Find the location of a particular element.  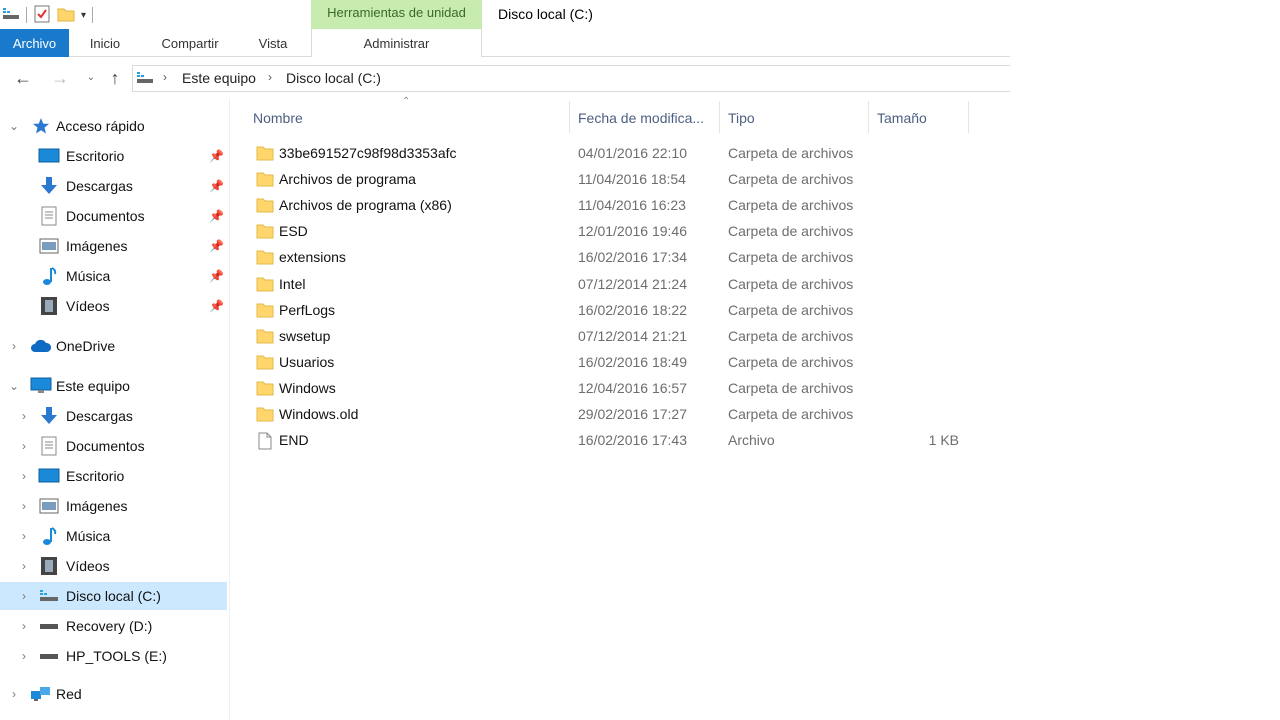

file-icon is located at coordinates (267, 441).